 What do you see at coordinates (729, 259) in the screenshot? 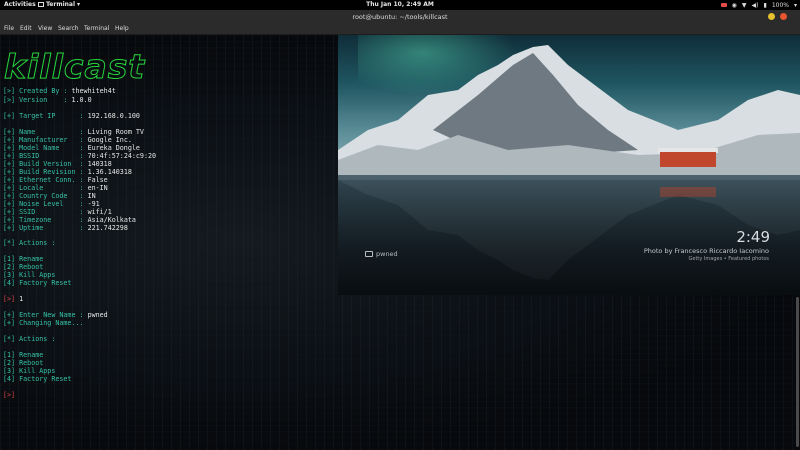
I see `photo-credit-source: Getty Images • Featured photos` at bounding box center [729, 259].